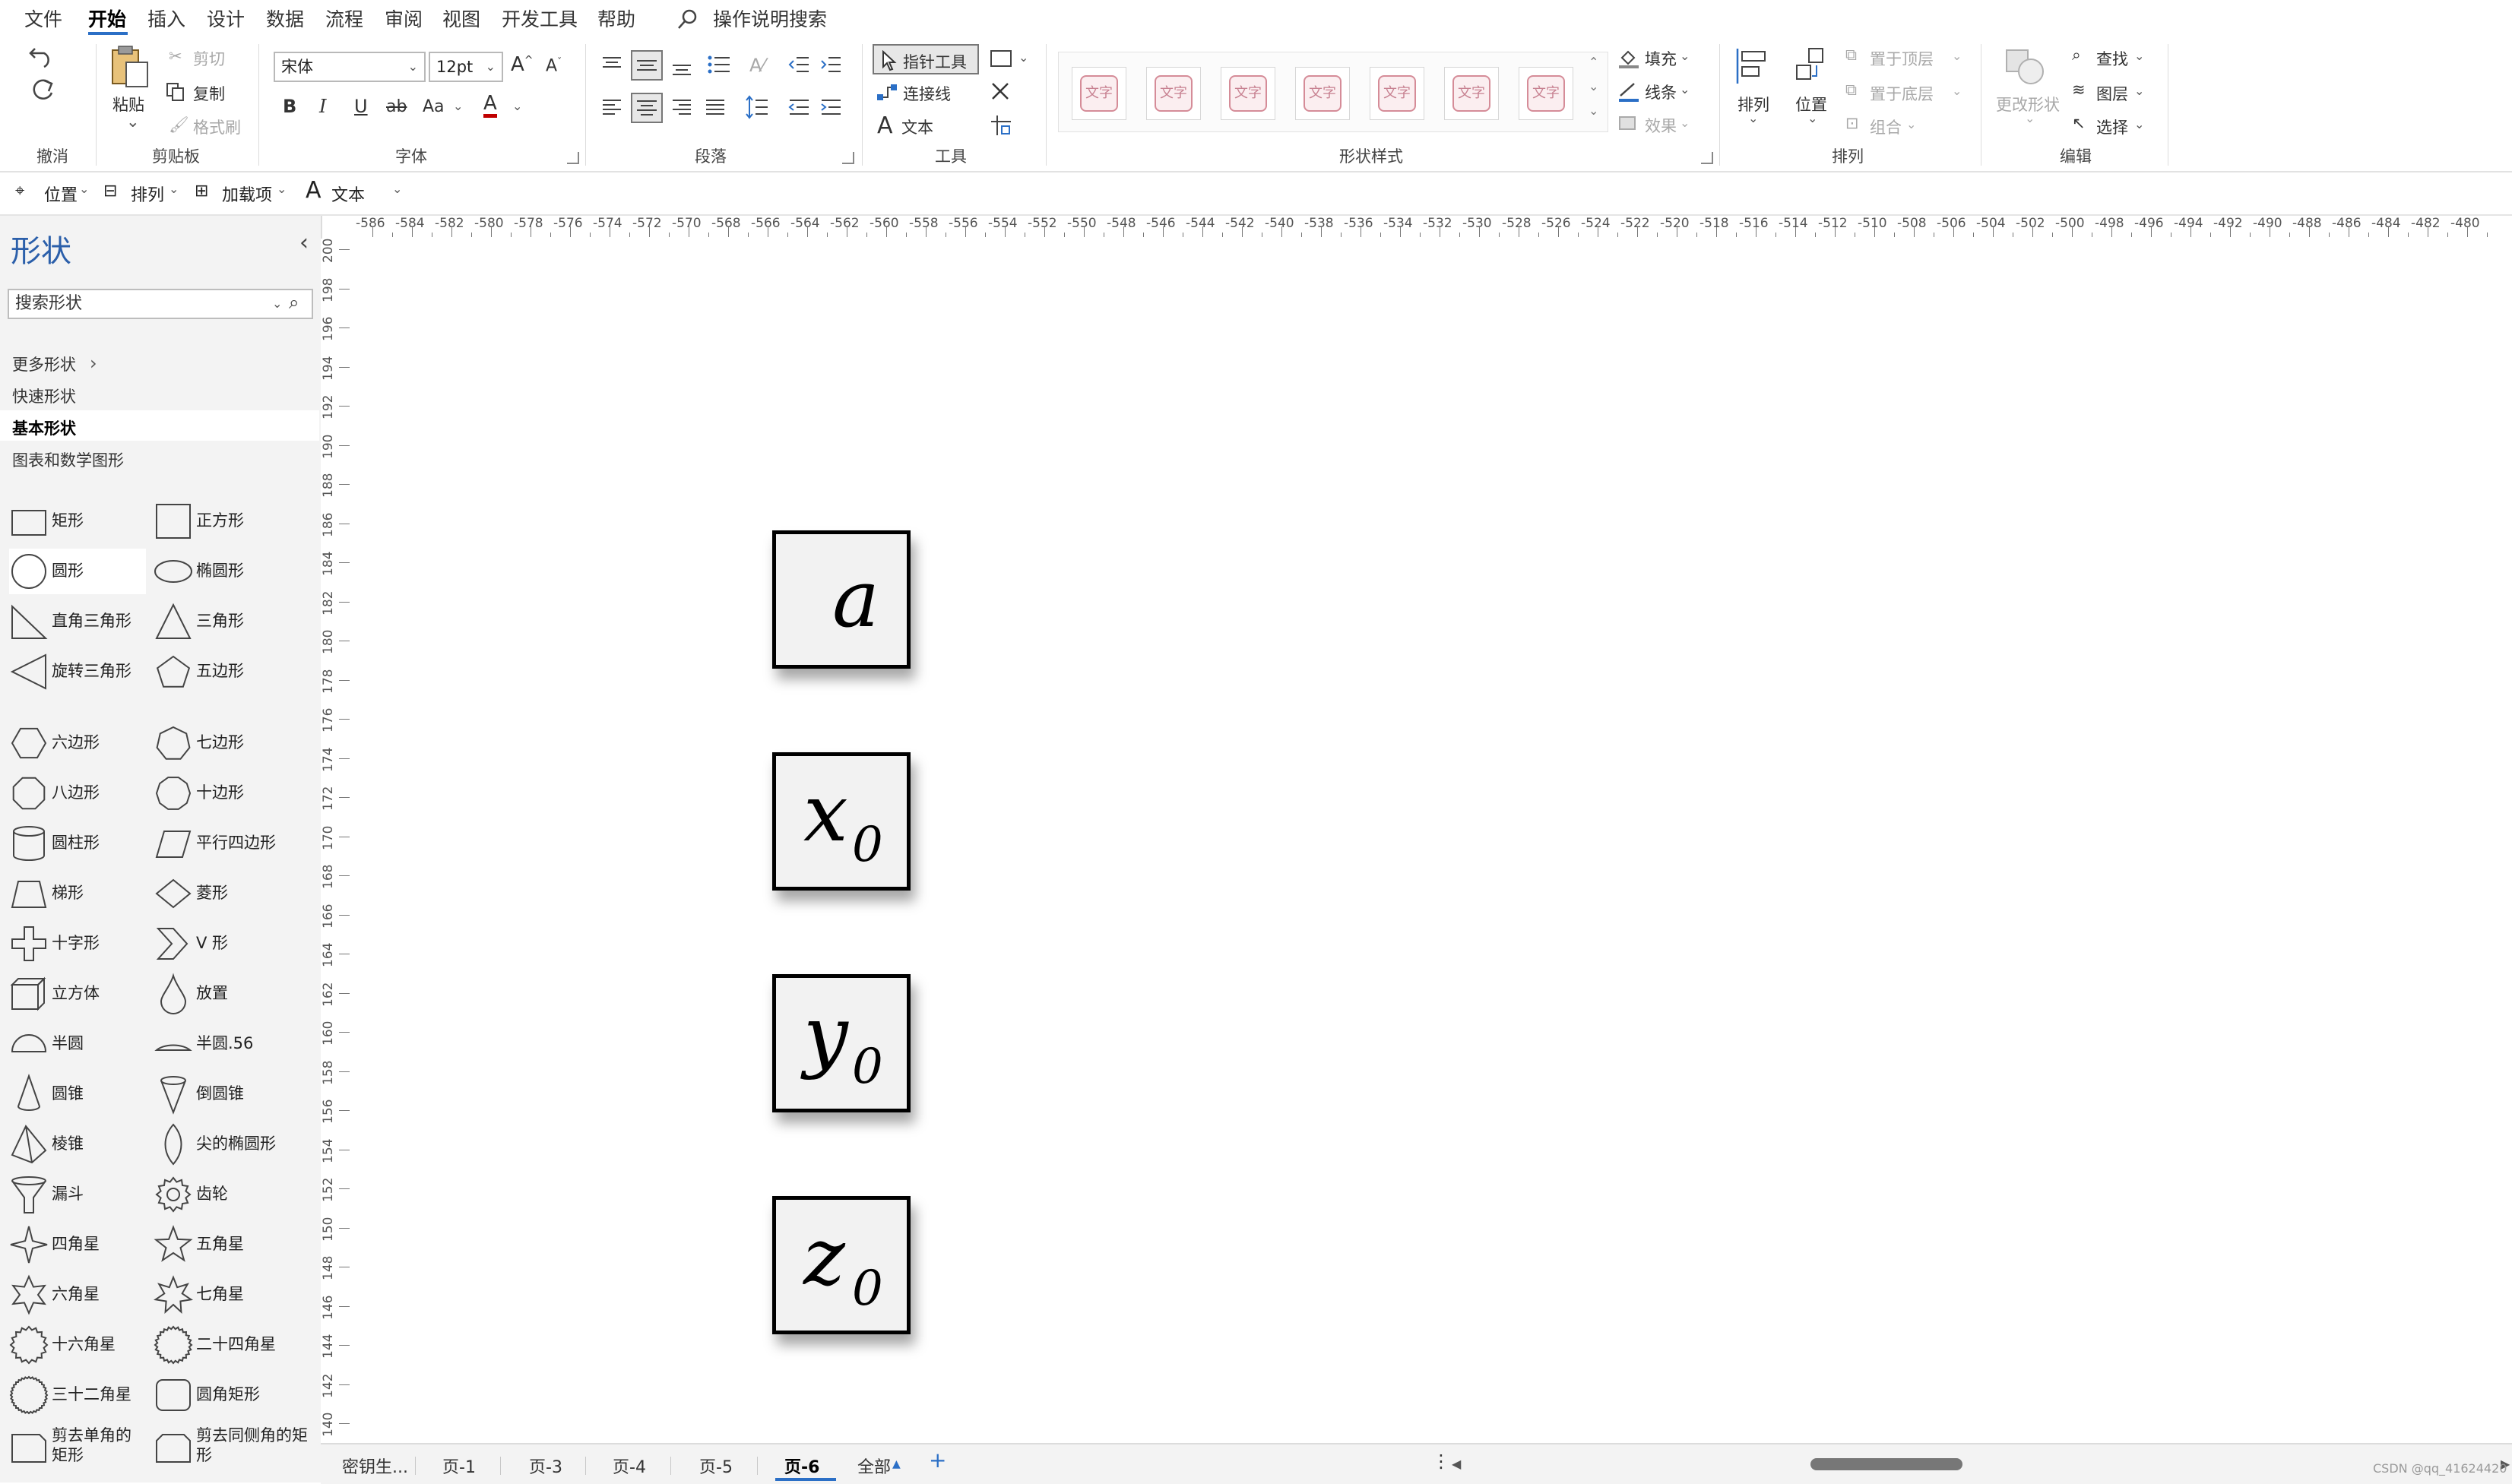 This screenshot has height=1484, width=2512. Describe the element at coordinates (841, 599) in the screenshot. I see `variable-box: a` at that location.